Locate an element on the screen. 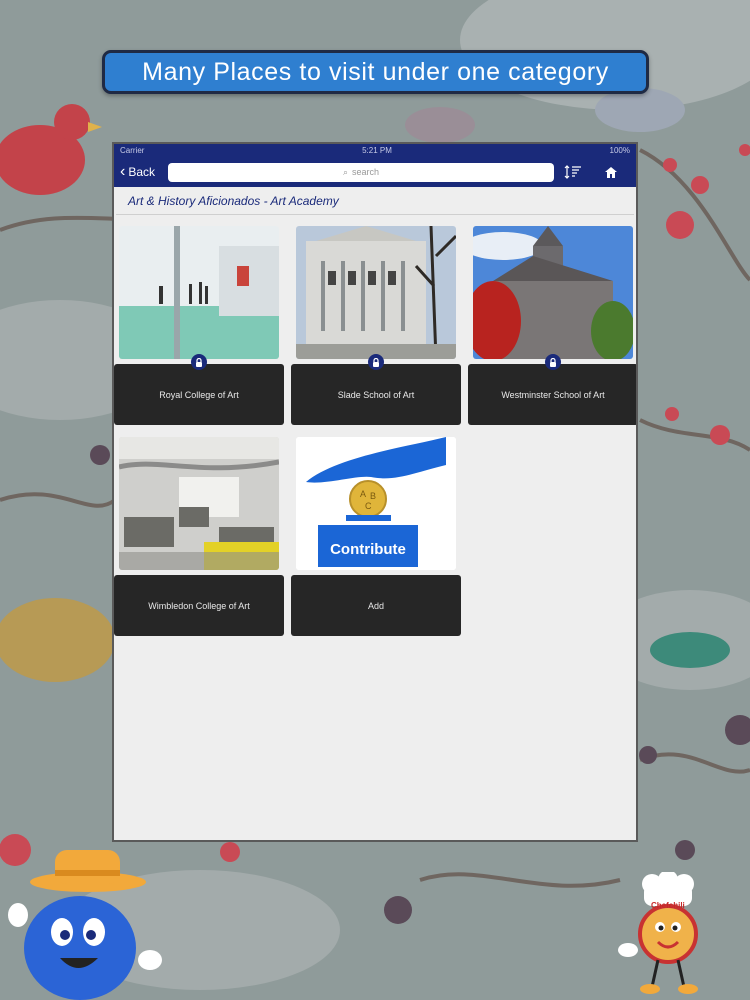 This screenshot has width=750, height=1000. svg-text: C is located at coordinates (368, 506).